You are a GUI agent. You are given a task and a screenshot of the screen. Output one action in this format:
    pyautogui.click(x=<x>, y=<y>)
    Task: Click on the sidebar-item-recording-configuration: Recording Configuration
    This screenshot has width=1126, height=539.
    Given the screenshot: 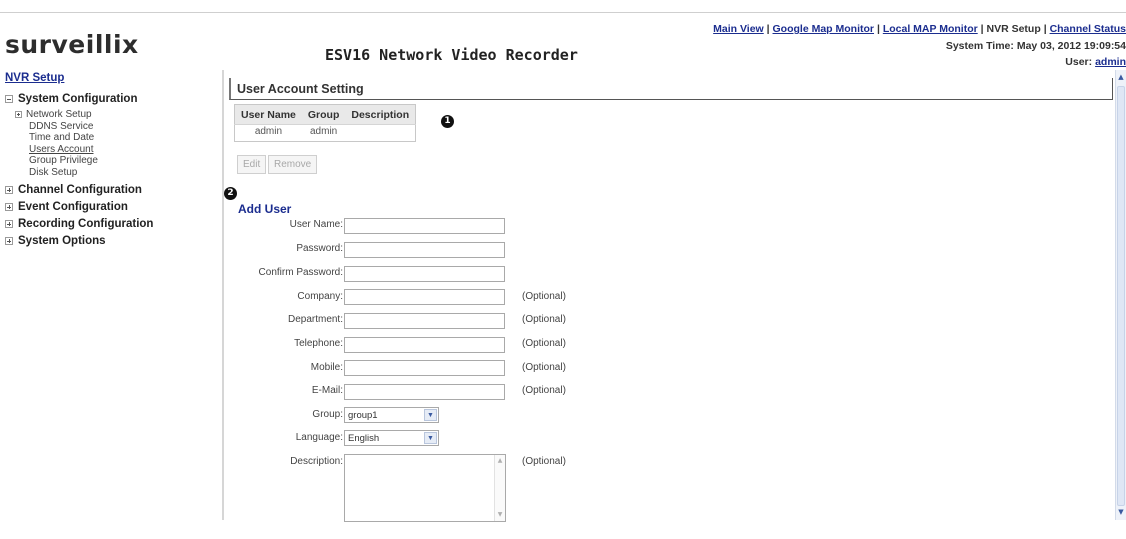 What is the action you would take?
    pyautogui.click(x=110, y=223)
    